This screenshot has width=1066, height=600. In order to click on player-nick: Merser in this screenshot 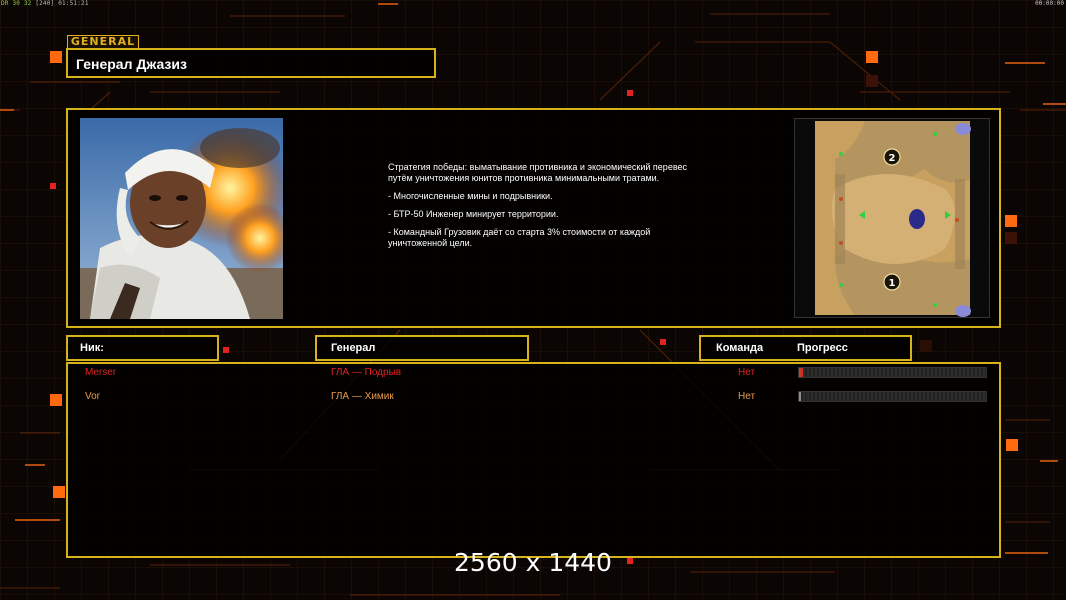, I will do `click(101, 372)`.